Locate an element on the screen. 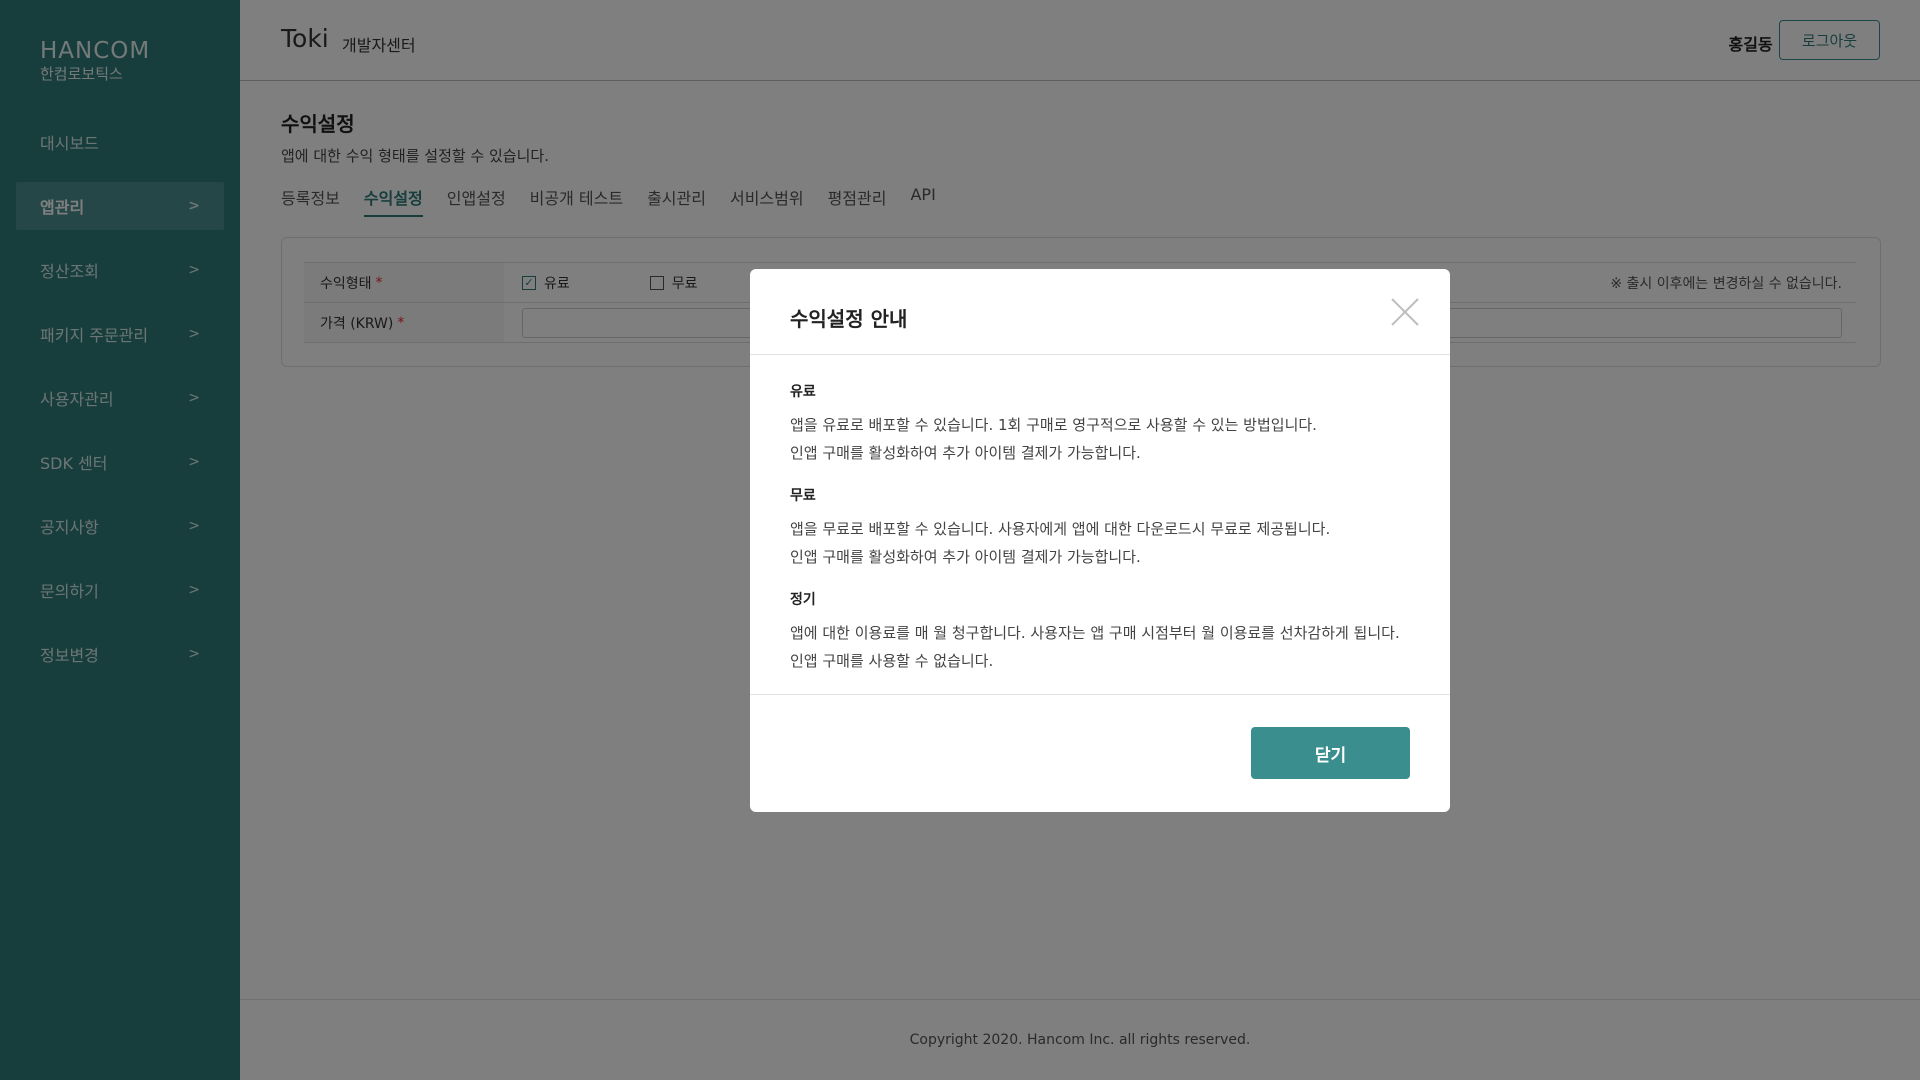  section-text: 인앱 구매를 사용할 수 없습니다. is located at coordinates (892, 661).